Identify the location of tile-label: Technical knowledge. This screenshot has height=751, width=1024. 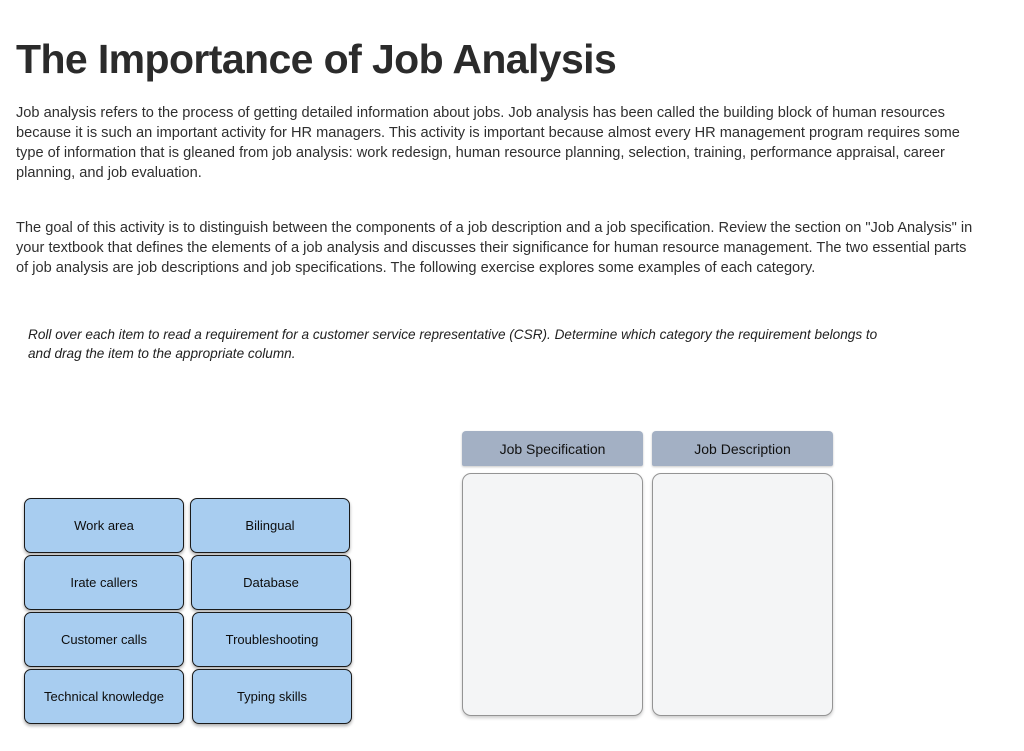
(104, 696).